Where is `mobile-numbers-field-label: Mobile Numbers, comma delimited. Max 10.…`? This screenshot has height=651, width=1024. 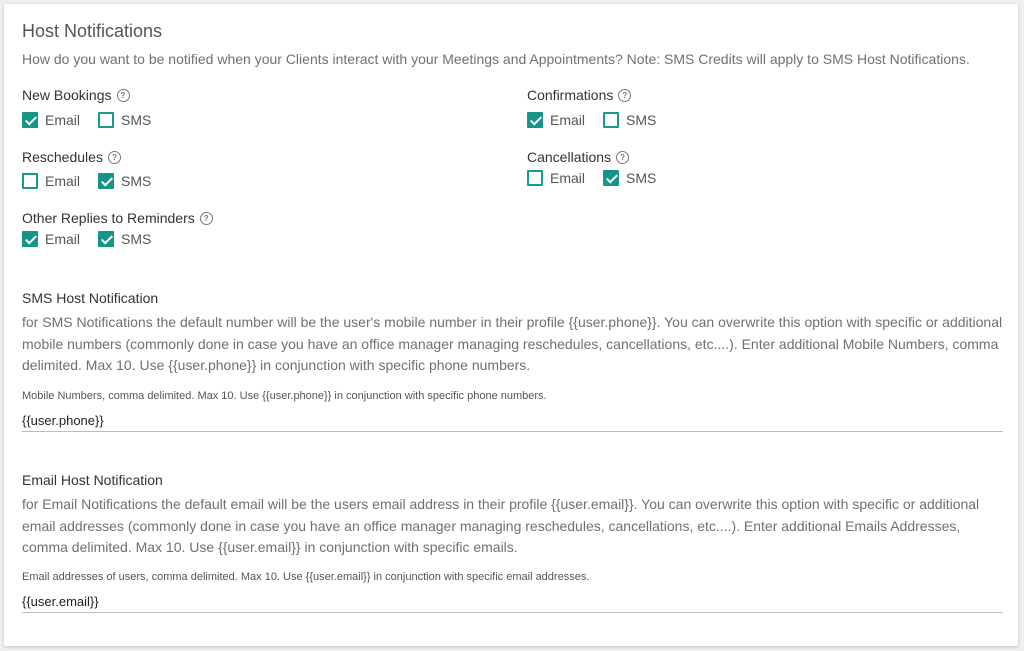 mobile-numbers-field-label: Mobile Numbers, comma delimited. Max 10.… is located at coordinates (284, 396).